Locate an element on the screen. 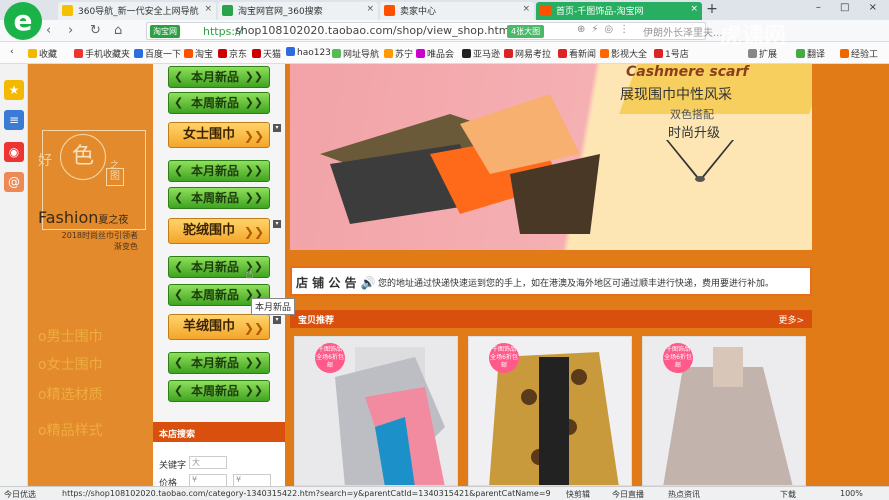  banner-title: Cashmere scarf is located at coordinates (687, 72).